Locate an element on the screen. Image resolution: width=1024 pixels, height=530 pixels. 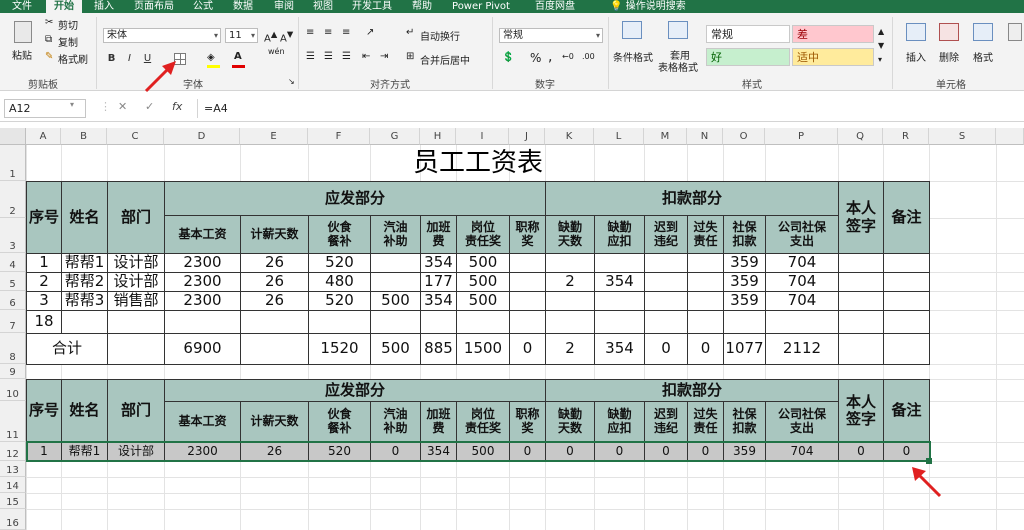
ribbon-tab: 帮助 is located at coordinates (422, 6).